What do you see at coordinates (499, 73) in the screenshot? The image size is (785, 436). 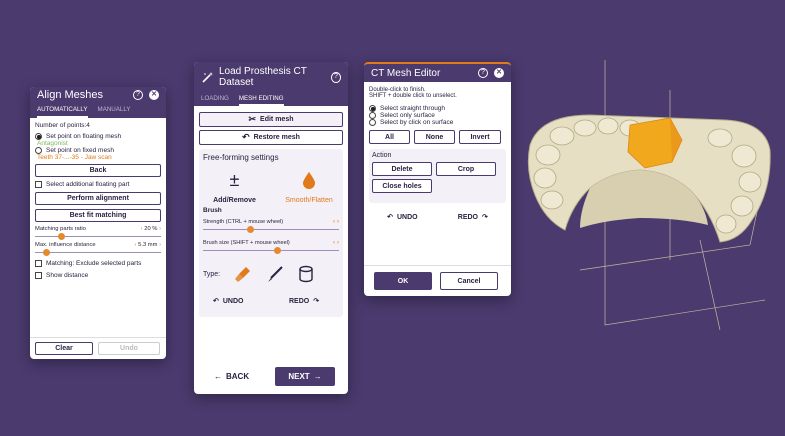 I see `ct-close-icon: ✕` at bounding box center [499, 73].